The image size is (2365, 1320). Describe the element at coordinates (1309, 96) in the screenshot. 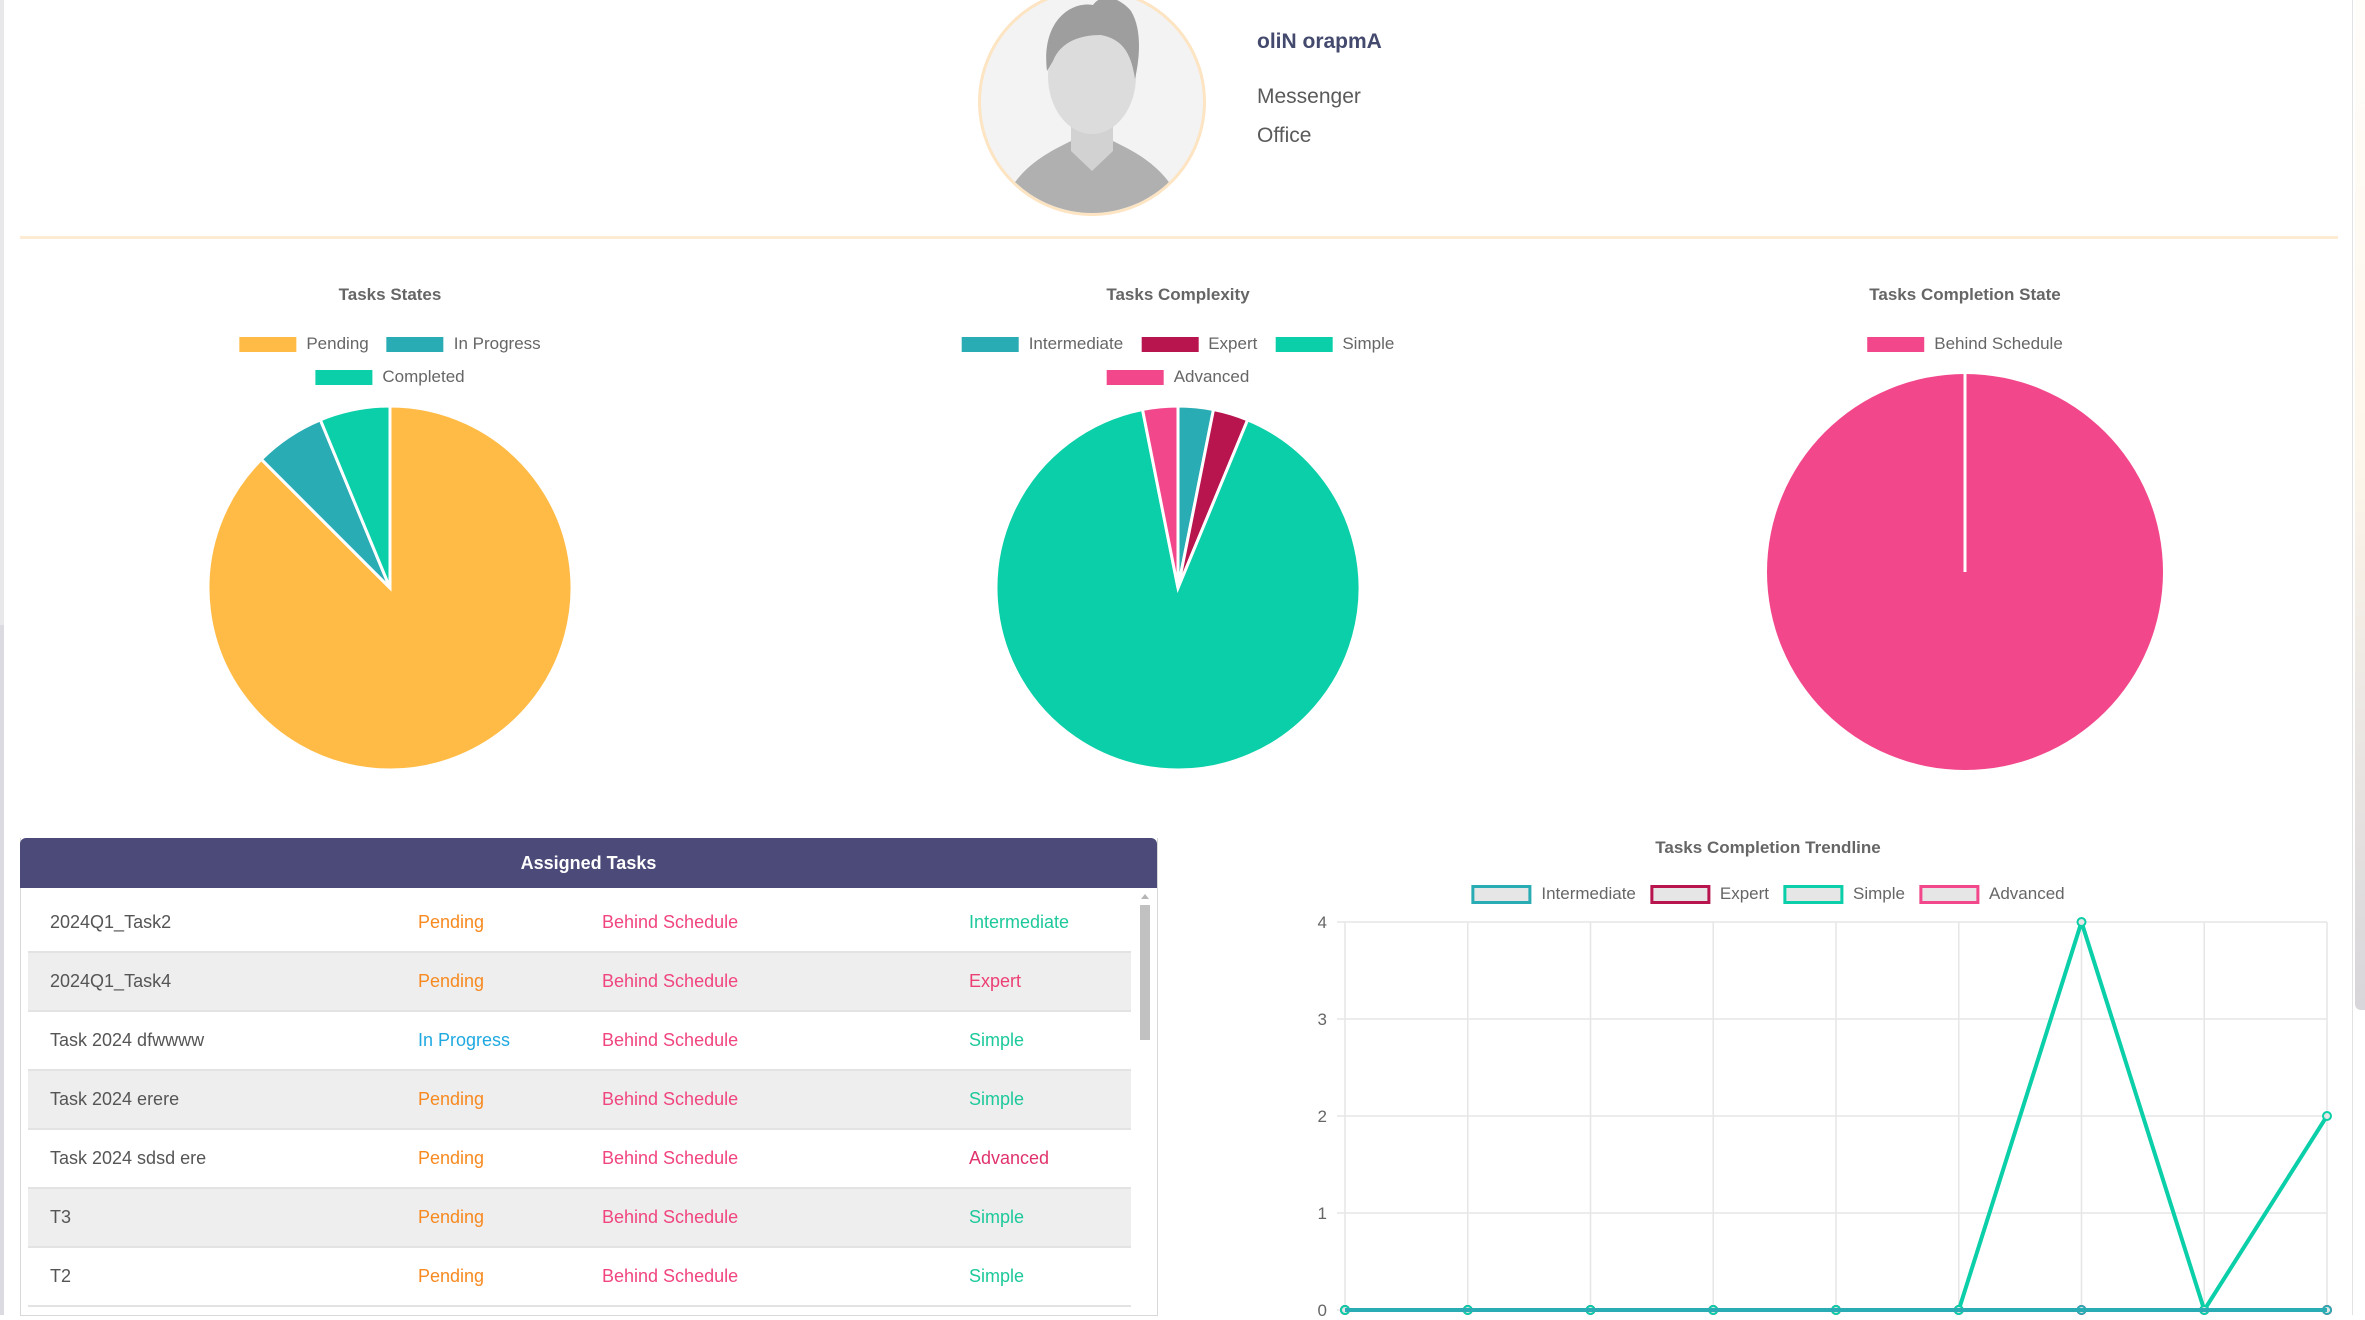

I see `profile-role: Messenger` at that location.